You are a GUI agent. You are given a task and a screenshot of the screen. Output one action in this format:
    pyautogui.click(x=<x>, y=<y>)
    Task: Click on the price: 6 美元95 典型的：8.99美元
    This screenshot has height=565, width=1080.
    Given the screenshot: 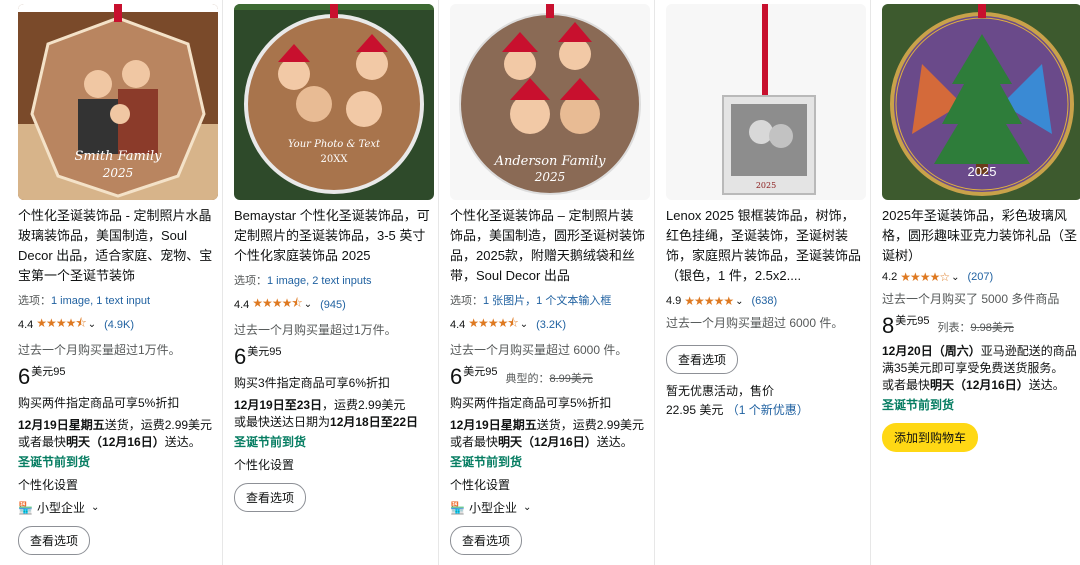 What is the action you would take?
    pyautogui.click(x=548, y=377)
    